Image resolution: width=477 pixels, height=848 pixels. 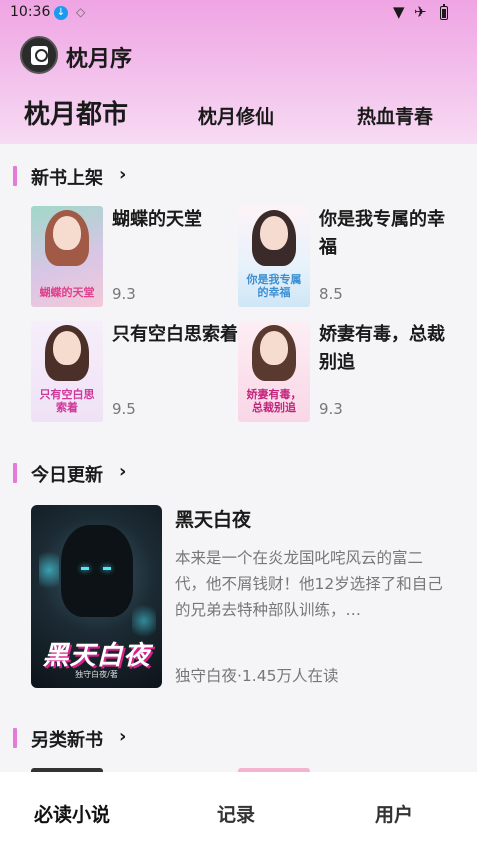 I want to click on book-cover: 娇妻有毒，总裁别追, so click(x=274, y=371).